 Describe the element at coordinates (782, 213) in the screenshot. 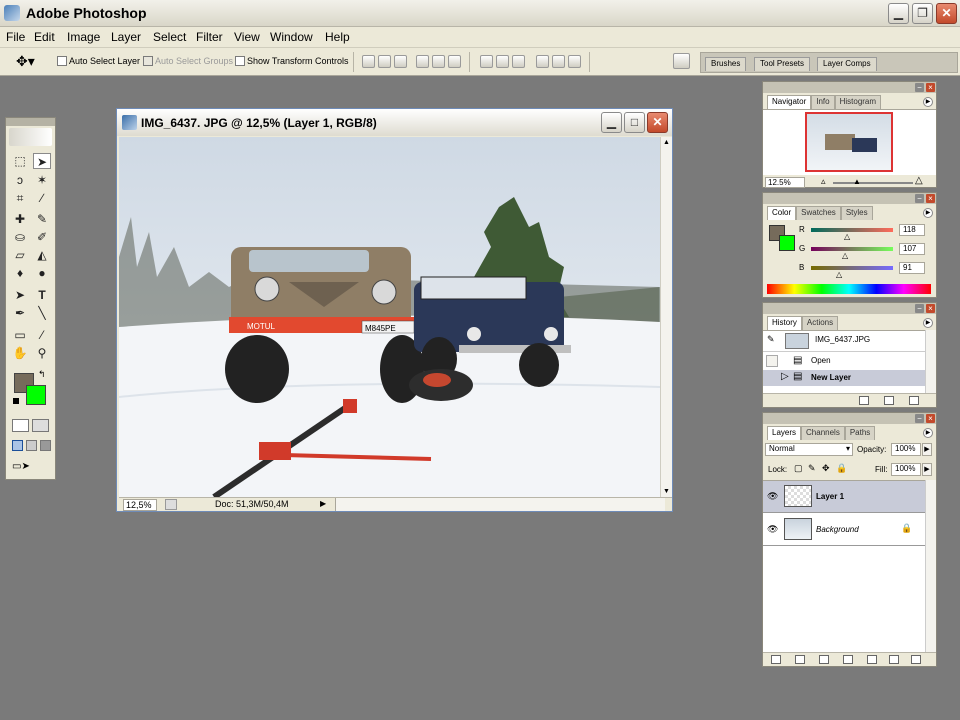

I see `tab-color: Color` at that location.